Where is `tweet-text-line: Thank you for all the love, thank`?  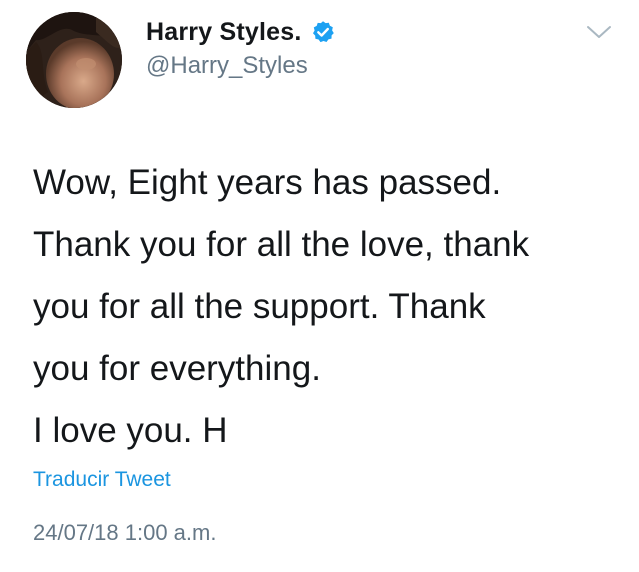 tweet-text-line: Thank you for all the love, thank is located at coordinates (281, 244).